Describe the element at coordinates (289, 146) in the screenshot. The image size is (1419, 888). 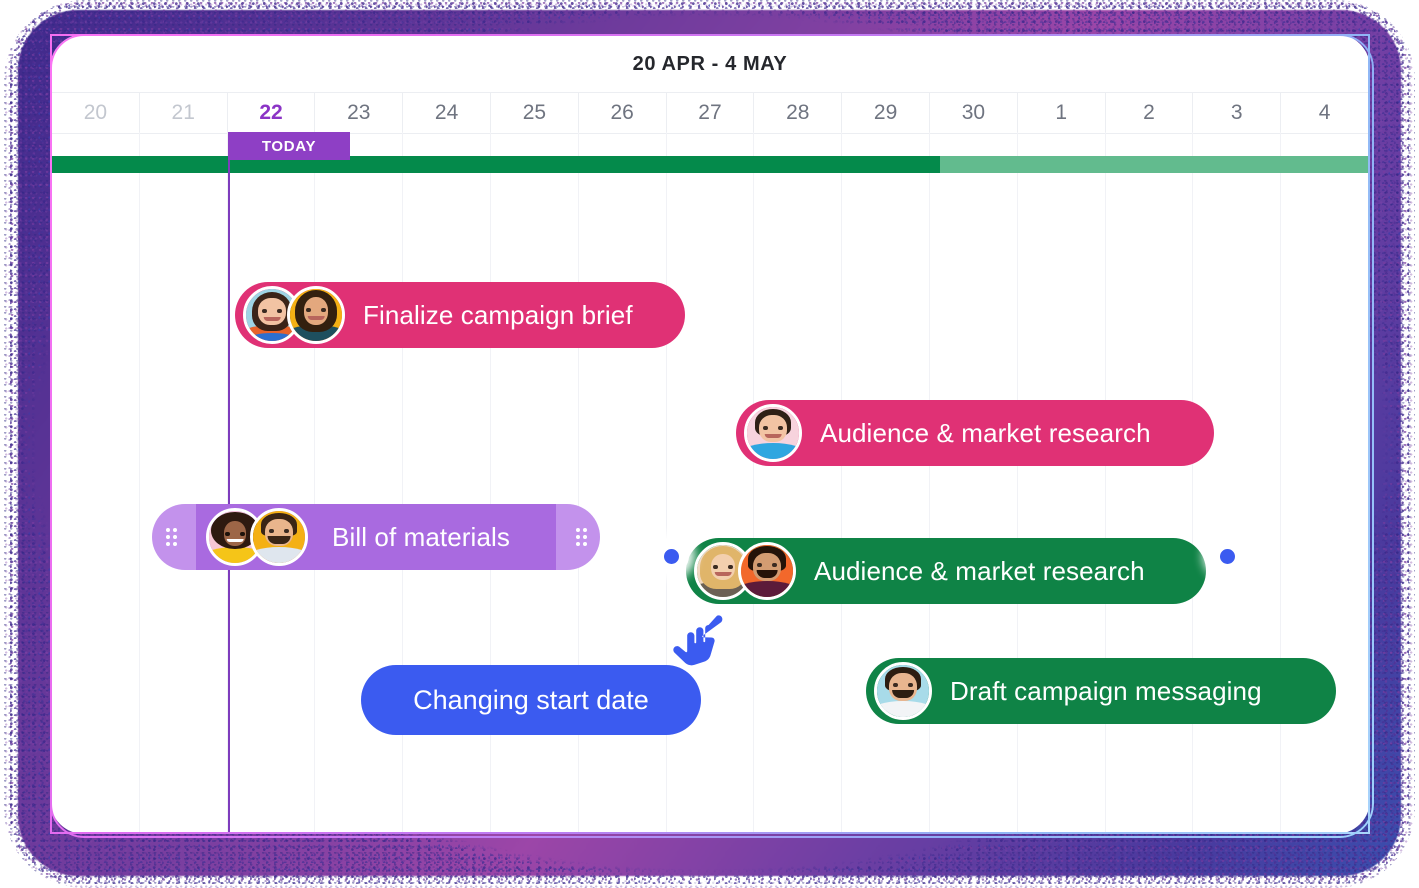
I see `today-badge: TODAY` at that location.